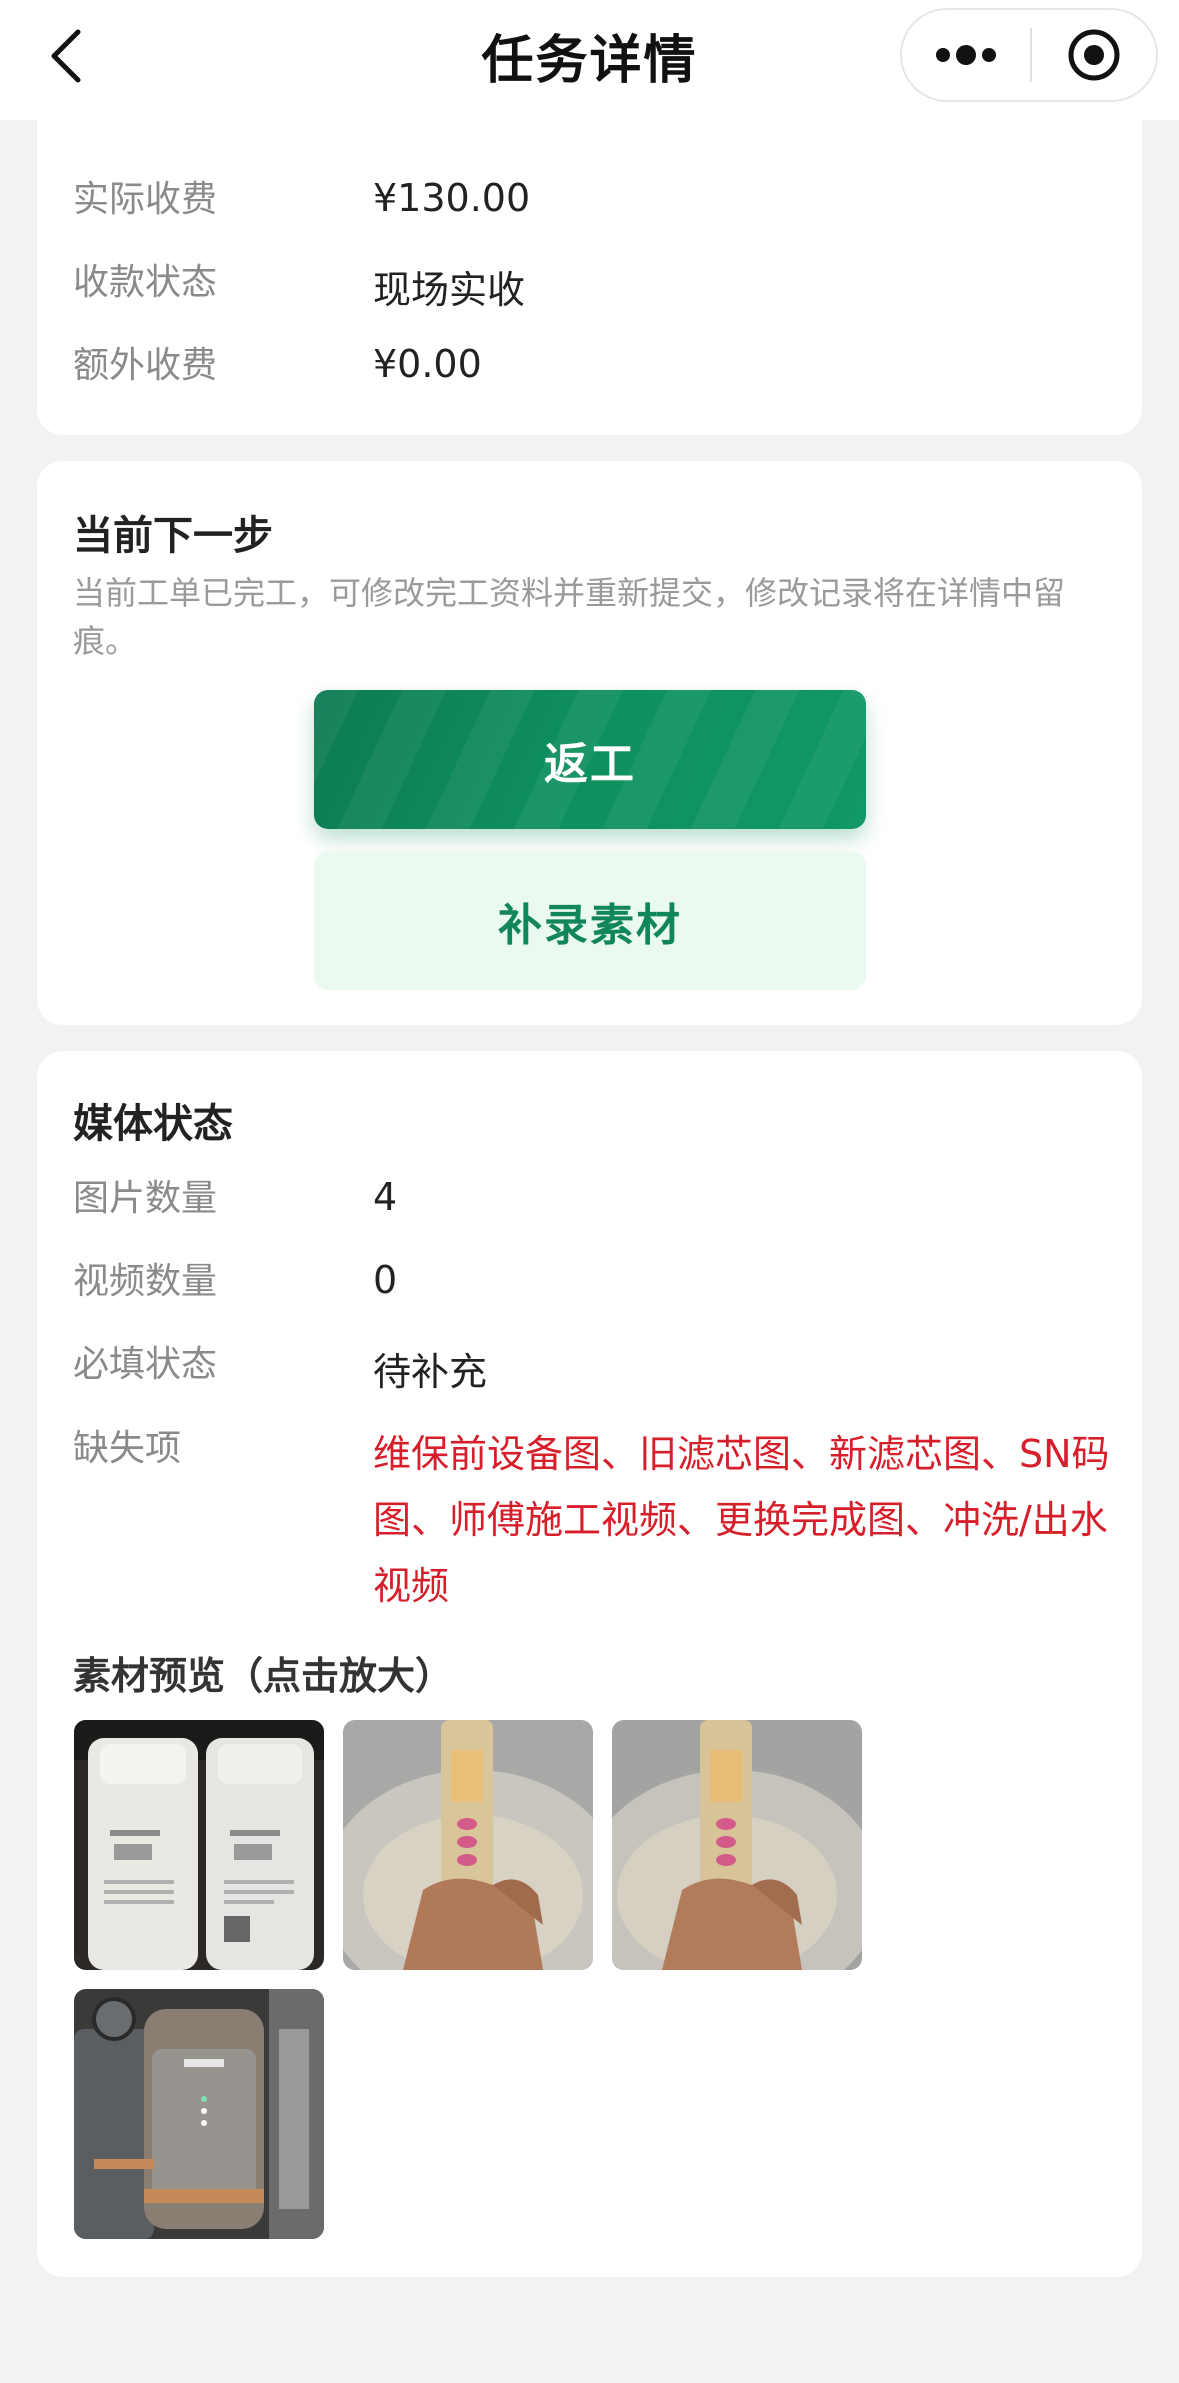  What do you see at coordinates (449, 290) in the screenshot?
I see `fee-row-value: 现场实收` at bounding box center [449, 290].